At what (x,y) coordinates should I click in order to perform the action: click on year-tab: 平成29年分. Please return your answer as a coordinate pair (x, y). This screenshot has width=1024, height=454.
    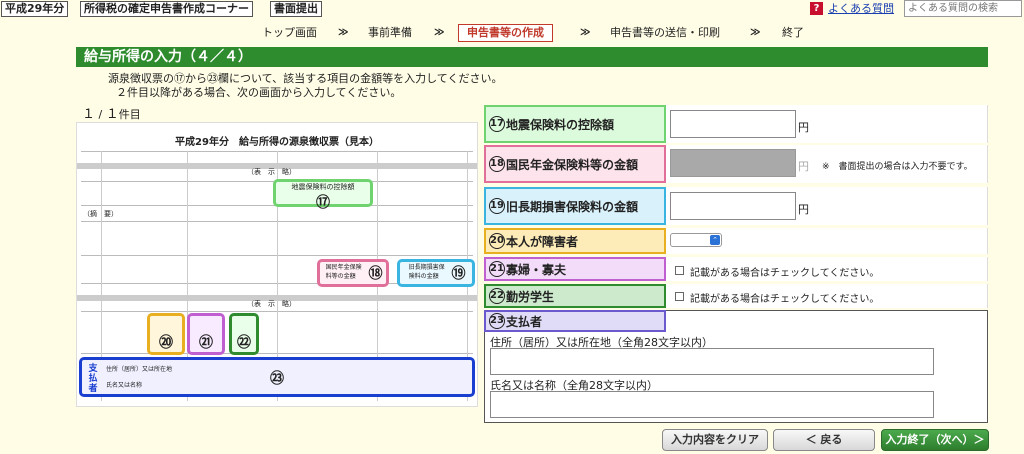
    Looking at the image, I should click on (35, 9).